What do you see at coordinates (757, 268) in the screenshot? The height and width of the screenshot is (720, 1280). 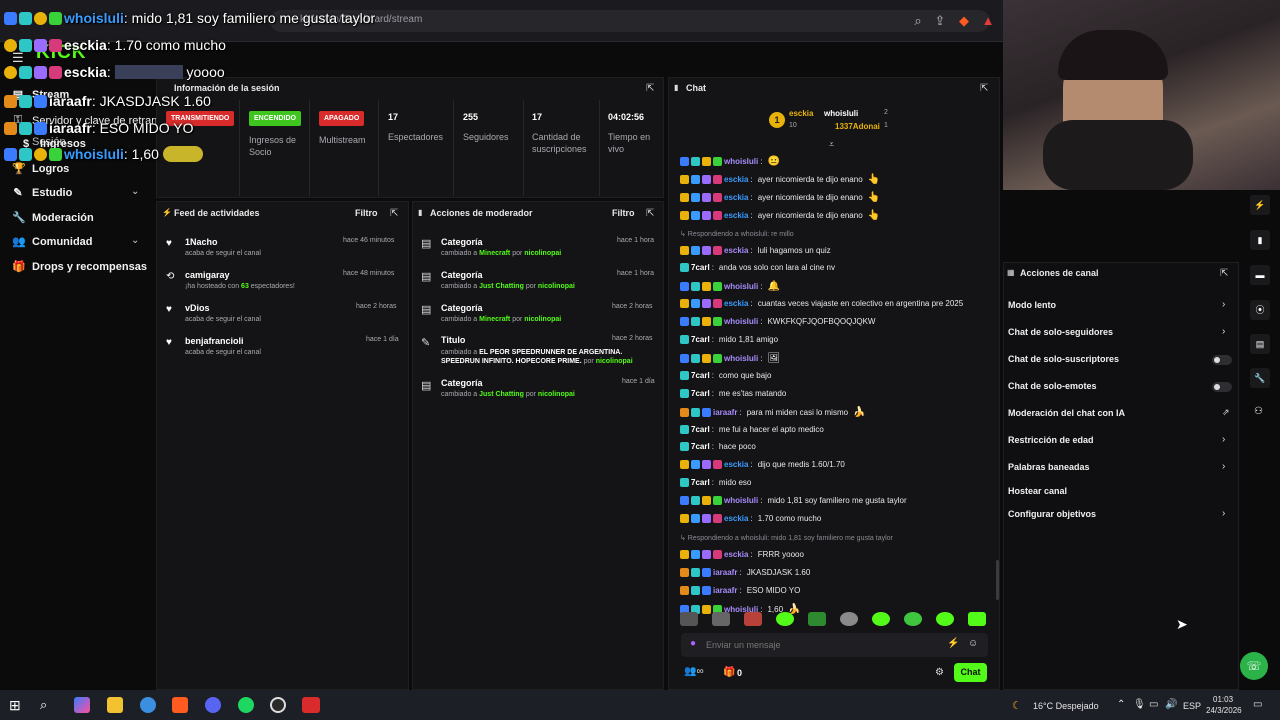 I see `chat-message: 7carl: anda vos solo con lara al cine nv` at bounding box center [757, 268].